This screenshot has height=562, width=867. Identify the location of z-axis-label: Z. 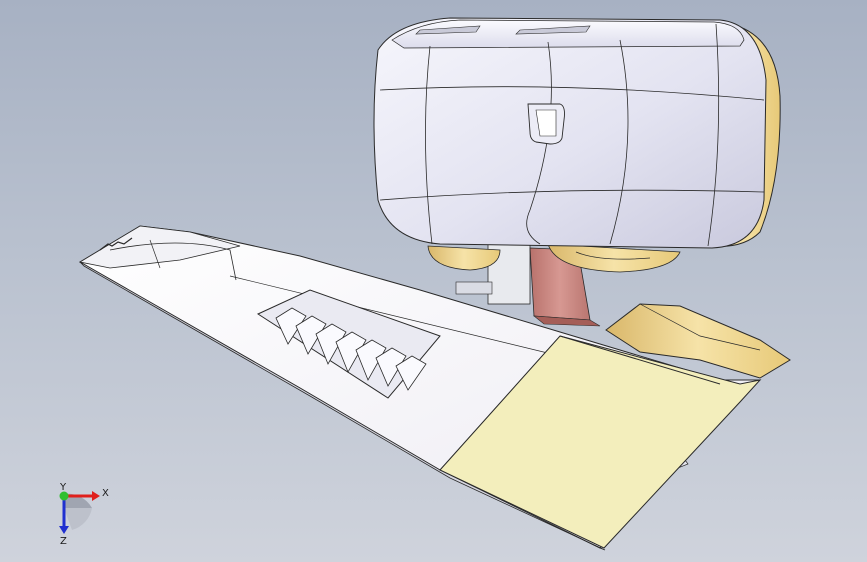
(63, 541).